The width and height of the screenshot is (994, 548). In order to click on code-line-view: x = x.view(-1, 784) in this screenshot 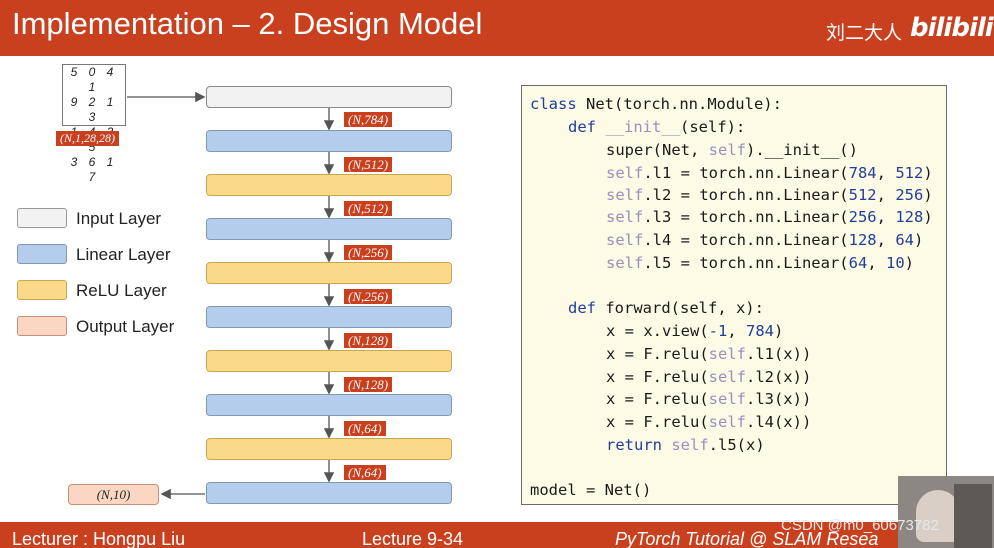, I will do `click(694, 331)`.